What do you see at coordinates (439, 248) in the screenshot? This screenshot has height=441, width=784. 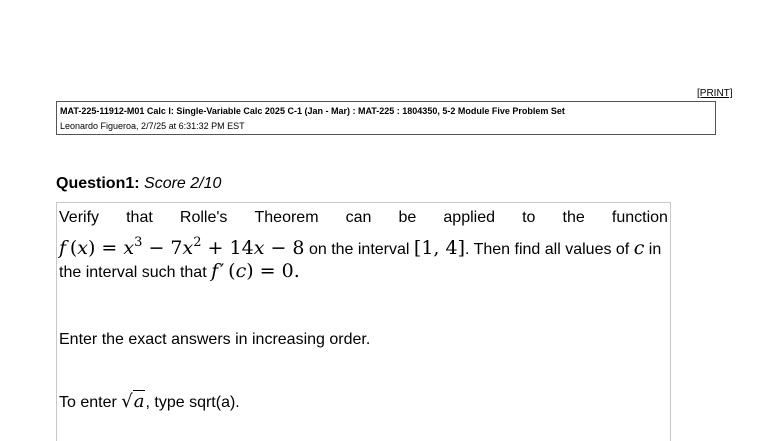 I see `interval-expression: [1, 4]` at bounding box center [439, 248].